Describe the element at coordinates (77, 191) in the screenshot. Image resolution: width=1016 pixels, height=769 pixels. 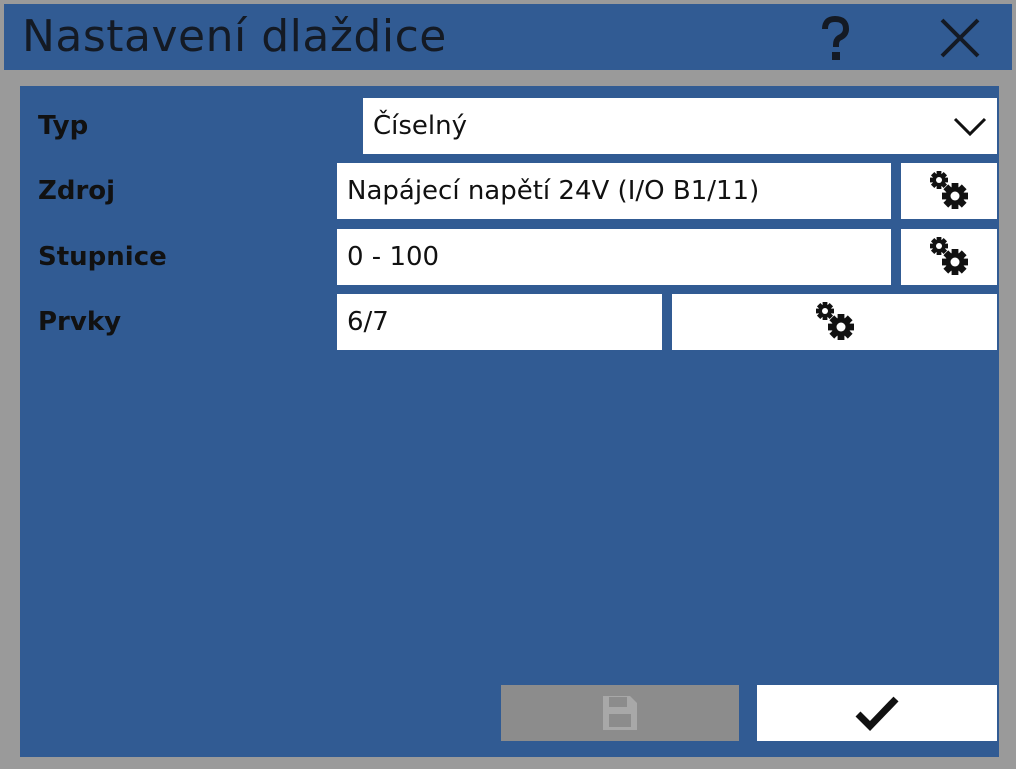
I see `source-label: Zdroj` at that location.